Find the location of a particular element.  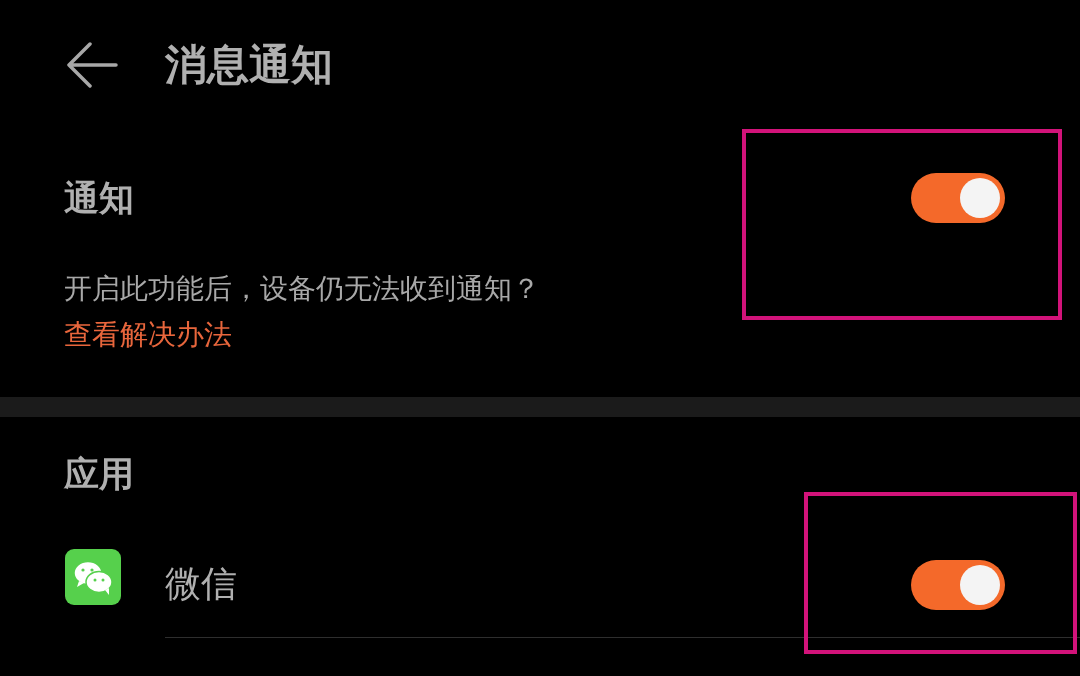

section-title: 应用 is located at coordinates (99, 474).